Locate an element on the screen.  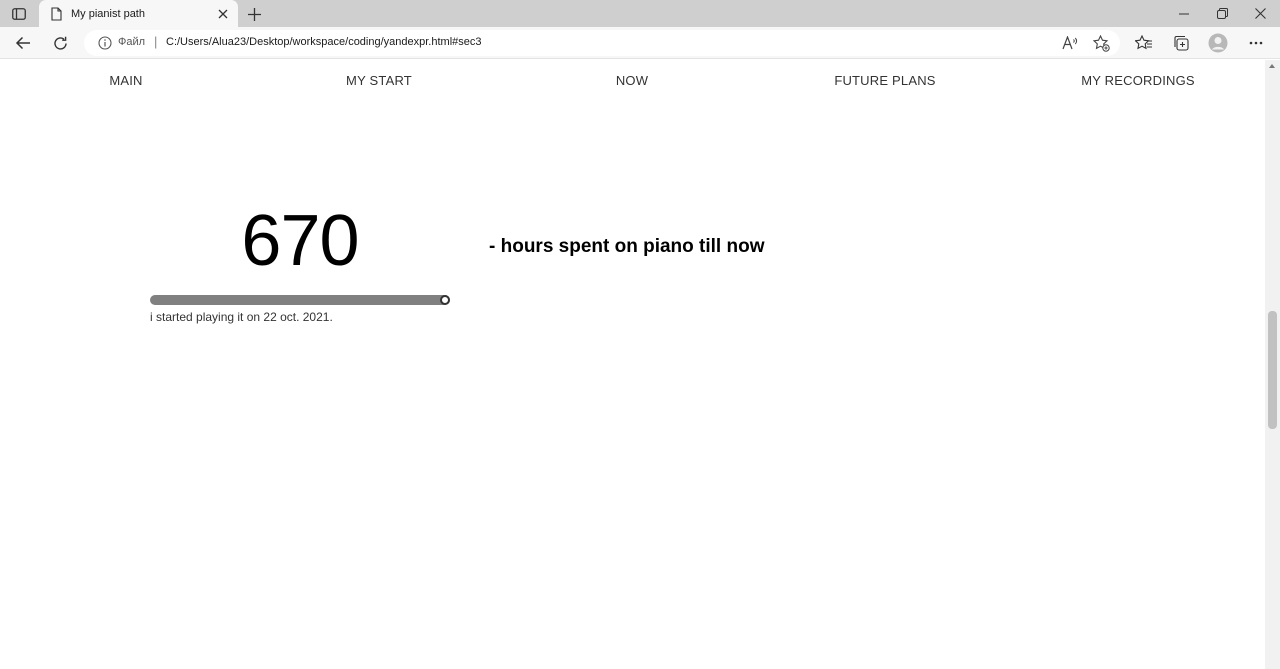
start-date-note: i started playing it on 22 oct. 2021. is located at coordinates (241, 317).